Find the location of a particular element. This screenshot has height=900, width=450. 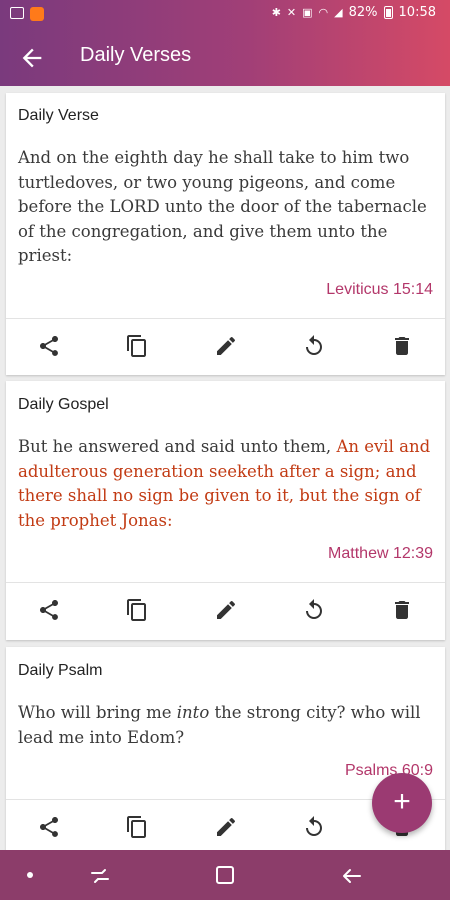

app-bar: Daily Verses is located at coordinates (225, 58).